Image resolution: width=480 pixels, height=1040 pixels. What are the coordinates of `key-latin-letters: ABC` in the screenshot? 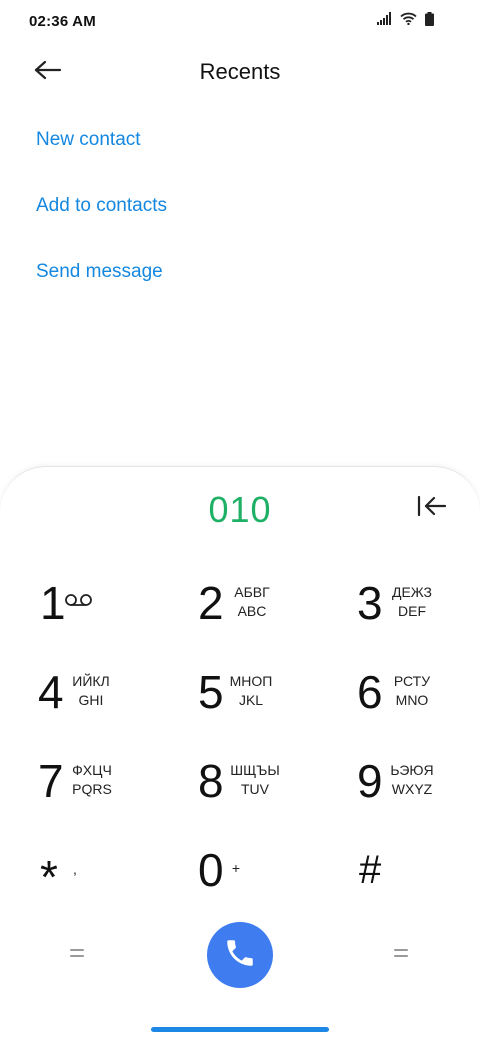 It's located at (252, 611).